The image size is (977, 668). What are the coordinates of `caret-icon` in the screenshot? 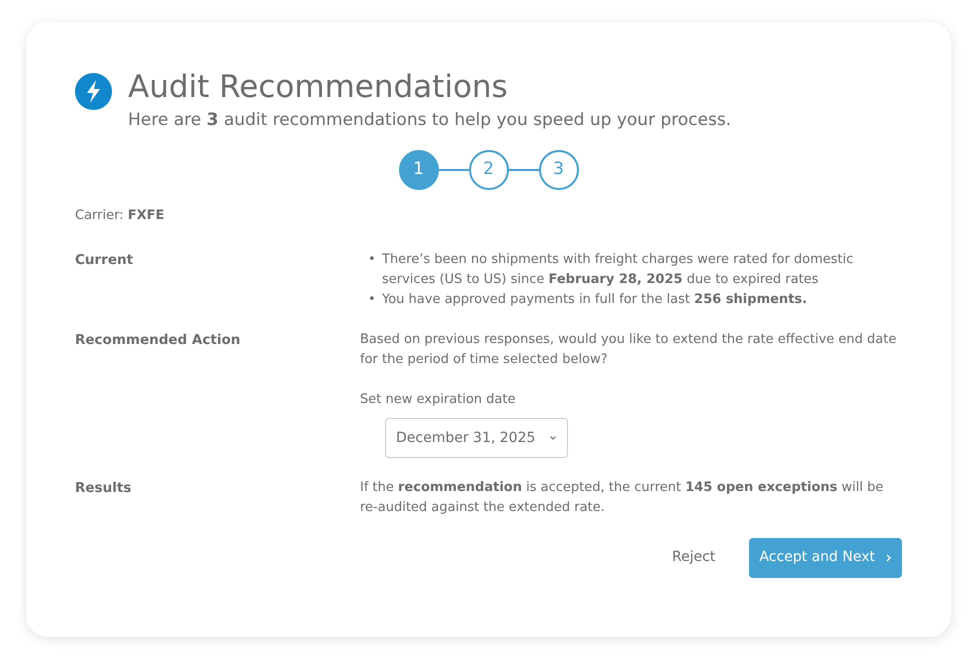 It's located at (553, 437).